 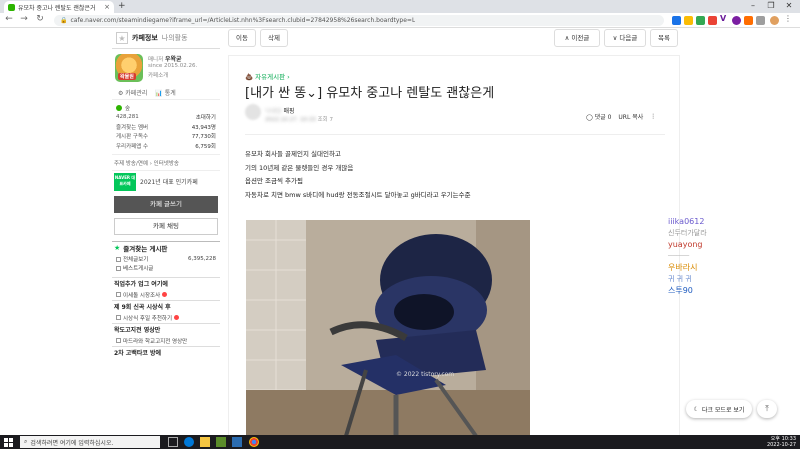 What do you see at coordinates (712, 20) in the screenshot?
I see `extension-red-icon` at bounding box center [712, 20].